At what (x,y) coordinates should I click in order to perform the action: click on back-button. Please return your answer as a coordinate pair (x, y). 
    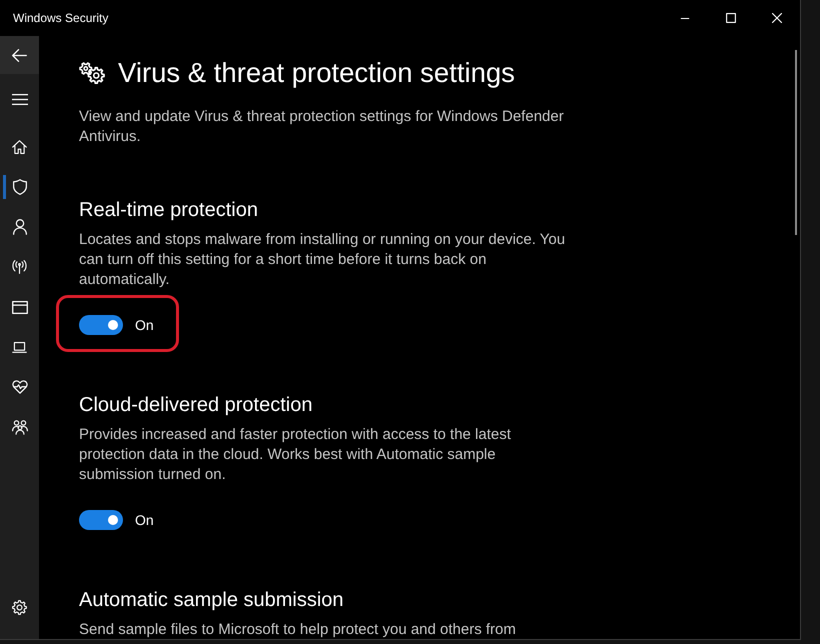
    Looking at the image, I should click on (19, 55).